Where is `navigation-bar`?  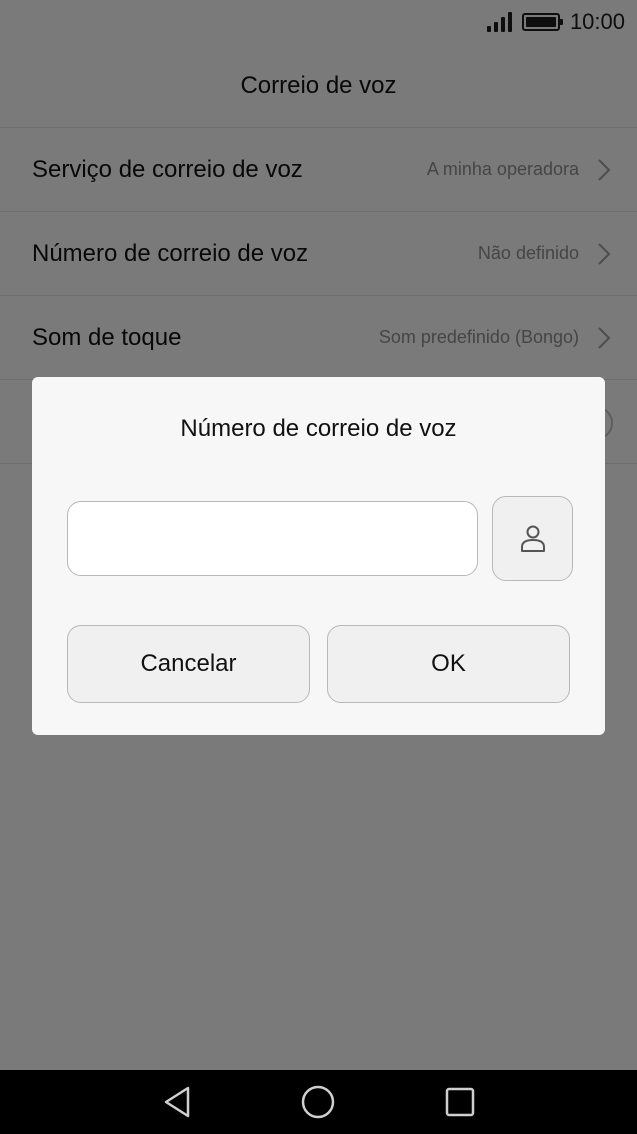 navigation-bar is located at coordinates (318, 1102).